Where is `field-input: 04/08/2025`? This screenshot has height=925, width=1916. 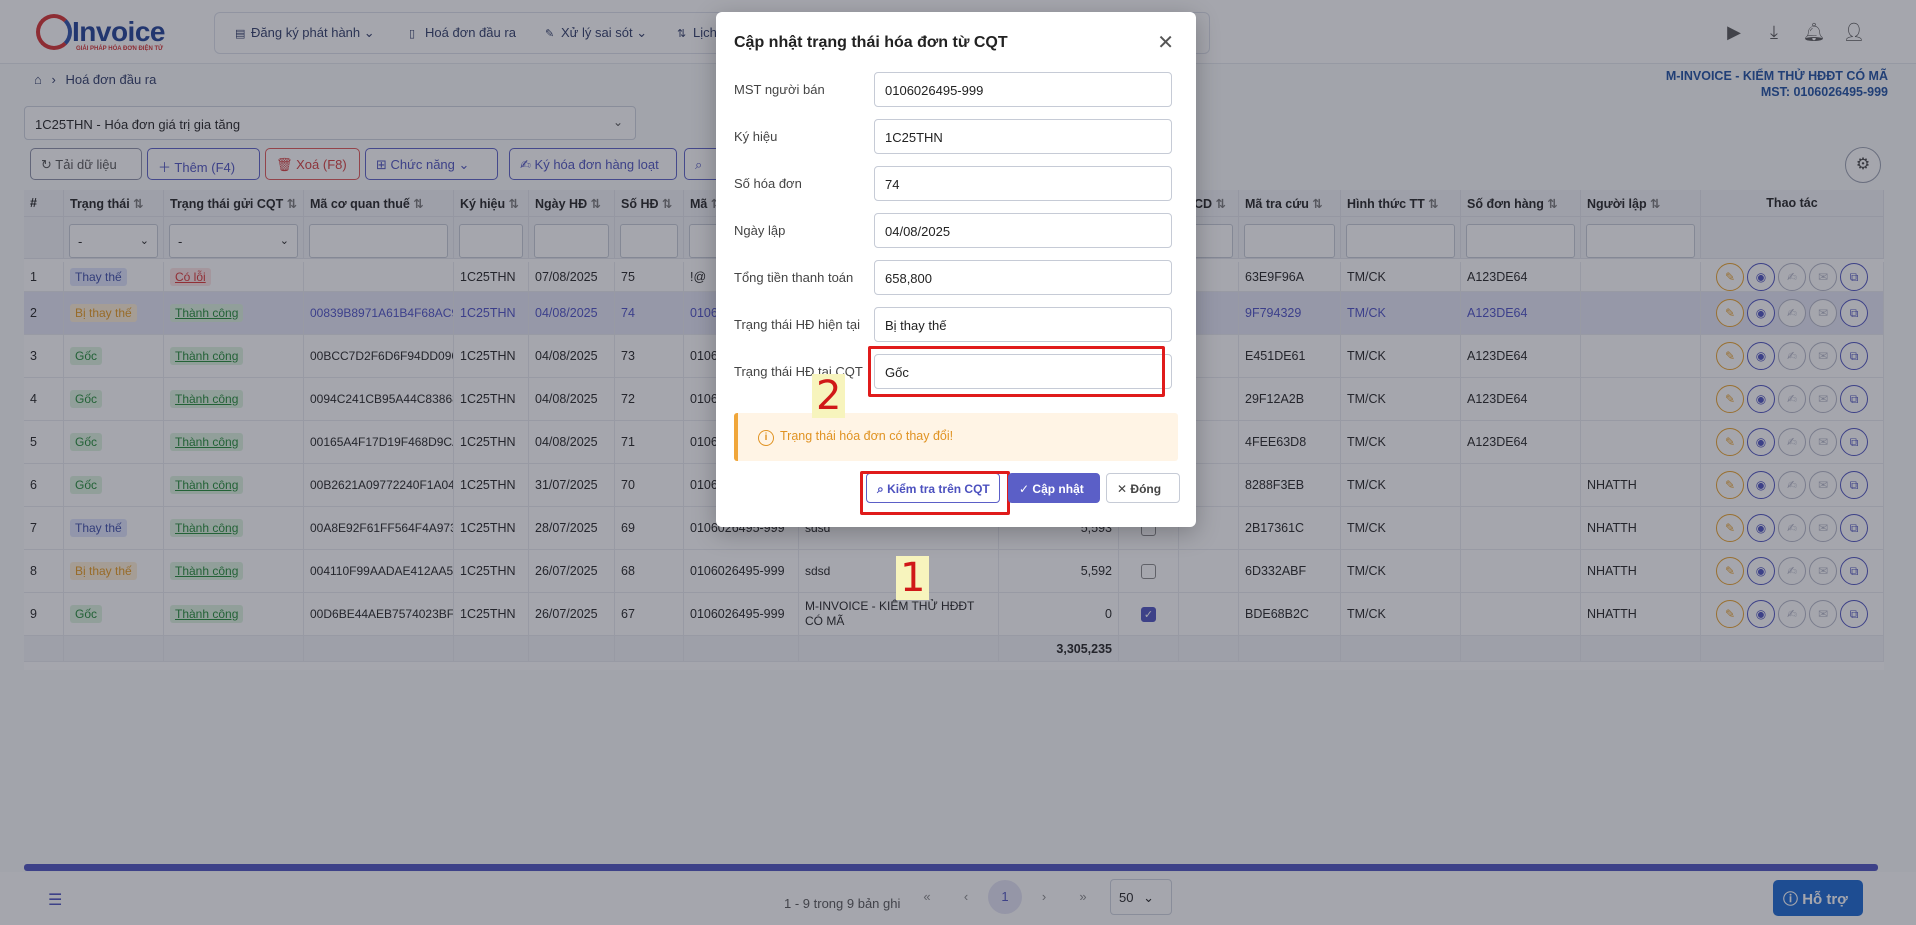 field-input: 04/08/2025 is located at coordinates (1023, 230).